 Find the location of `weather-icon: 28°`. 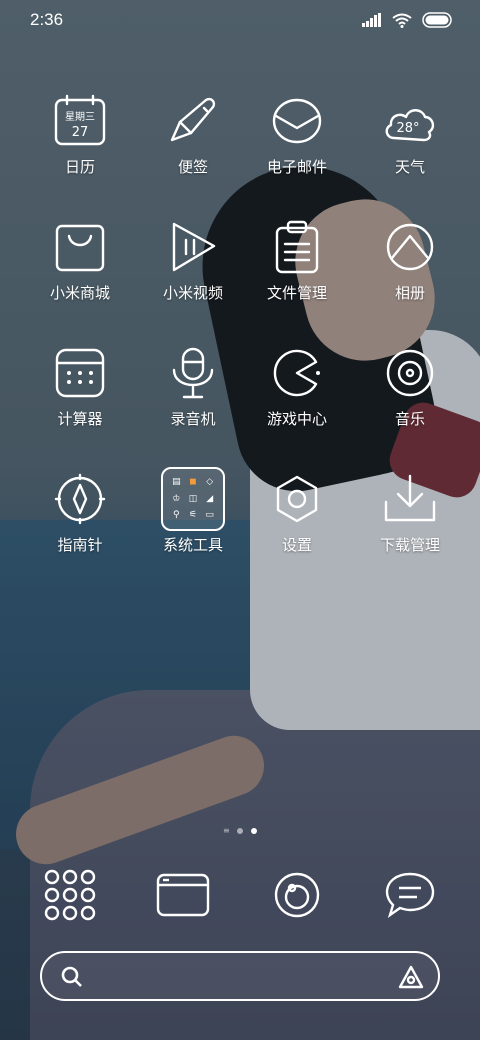

weather-icon: 28° is located at coordinates (410, 121).